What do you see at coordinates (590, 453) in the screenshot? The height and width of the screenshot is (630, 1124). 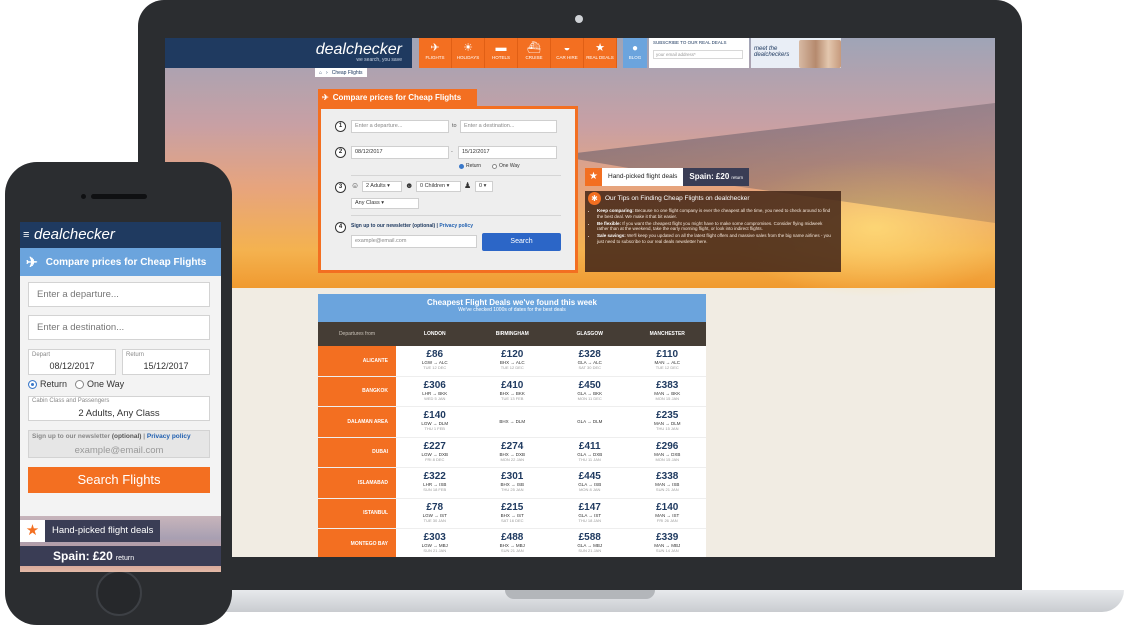 I see `deal-cell: £411 GLA → DXB THU 11 JAN` at bounding box center [590, 453].